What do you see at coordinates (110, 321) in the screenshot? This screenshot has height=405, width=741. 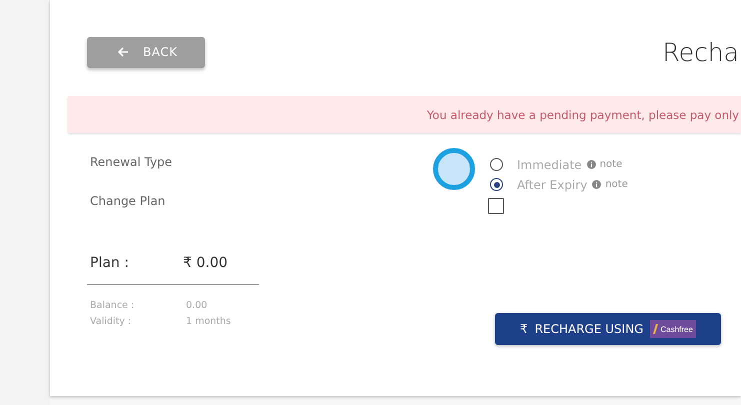 I see `detail-label: Validity :` at bounding box center [110, 321].